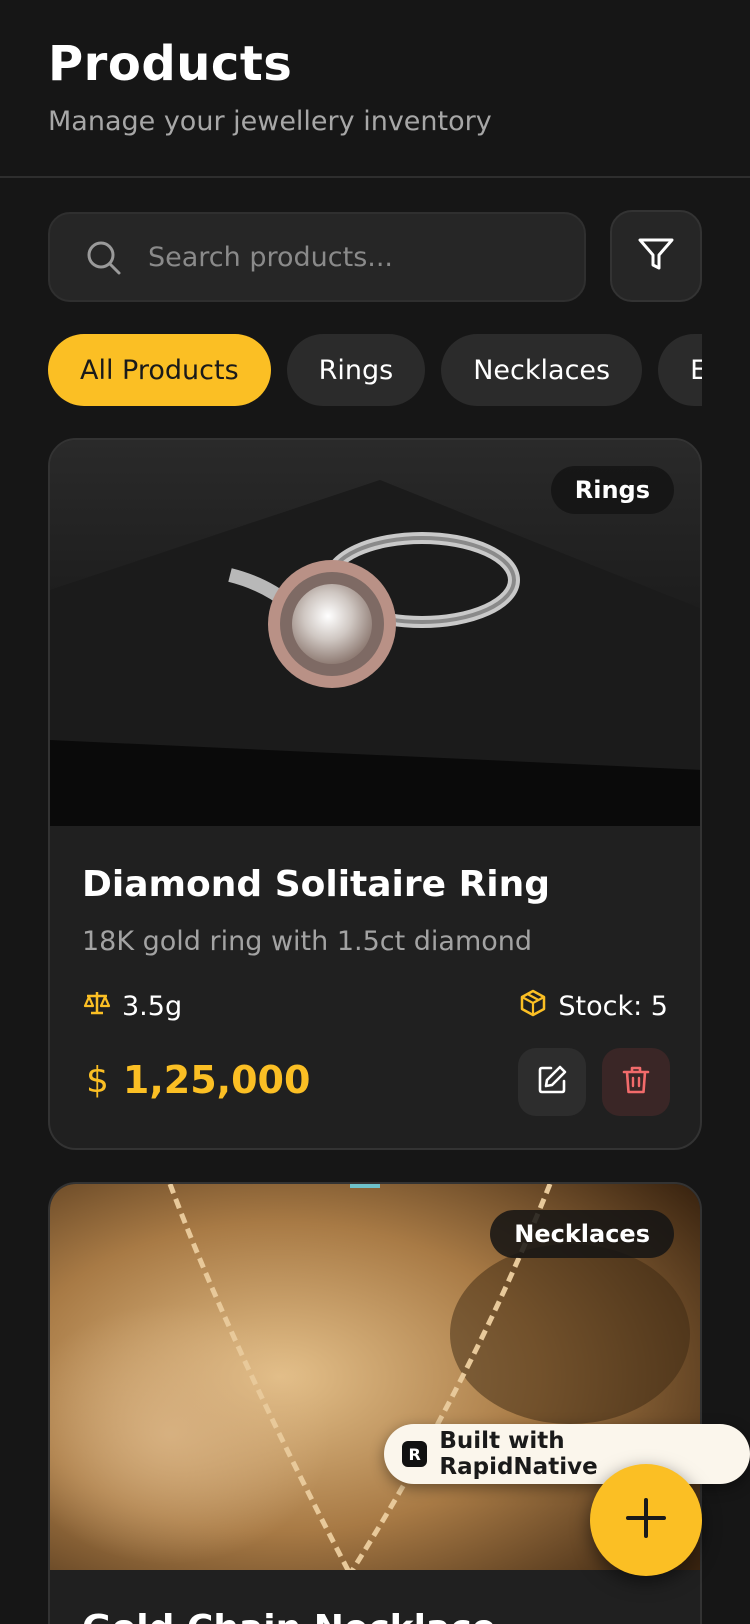 The height and width of the screenshot is (1624, 750). Describe the element at coordinates (316, 884) in the screenshot. I see `product-name: Diamond Solitaire Ring` at that location.